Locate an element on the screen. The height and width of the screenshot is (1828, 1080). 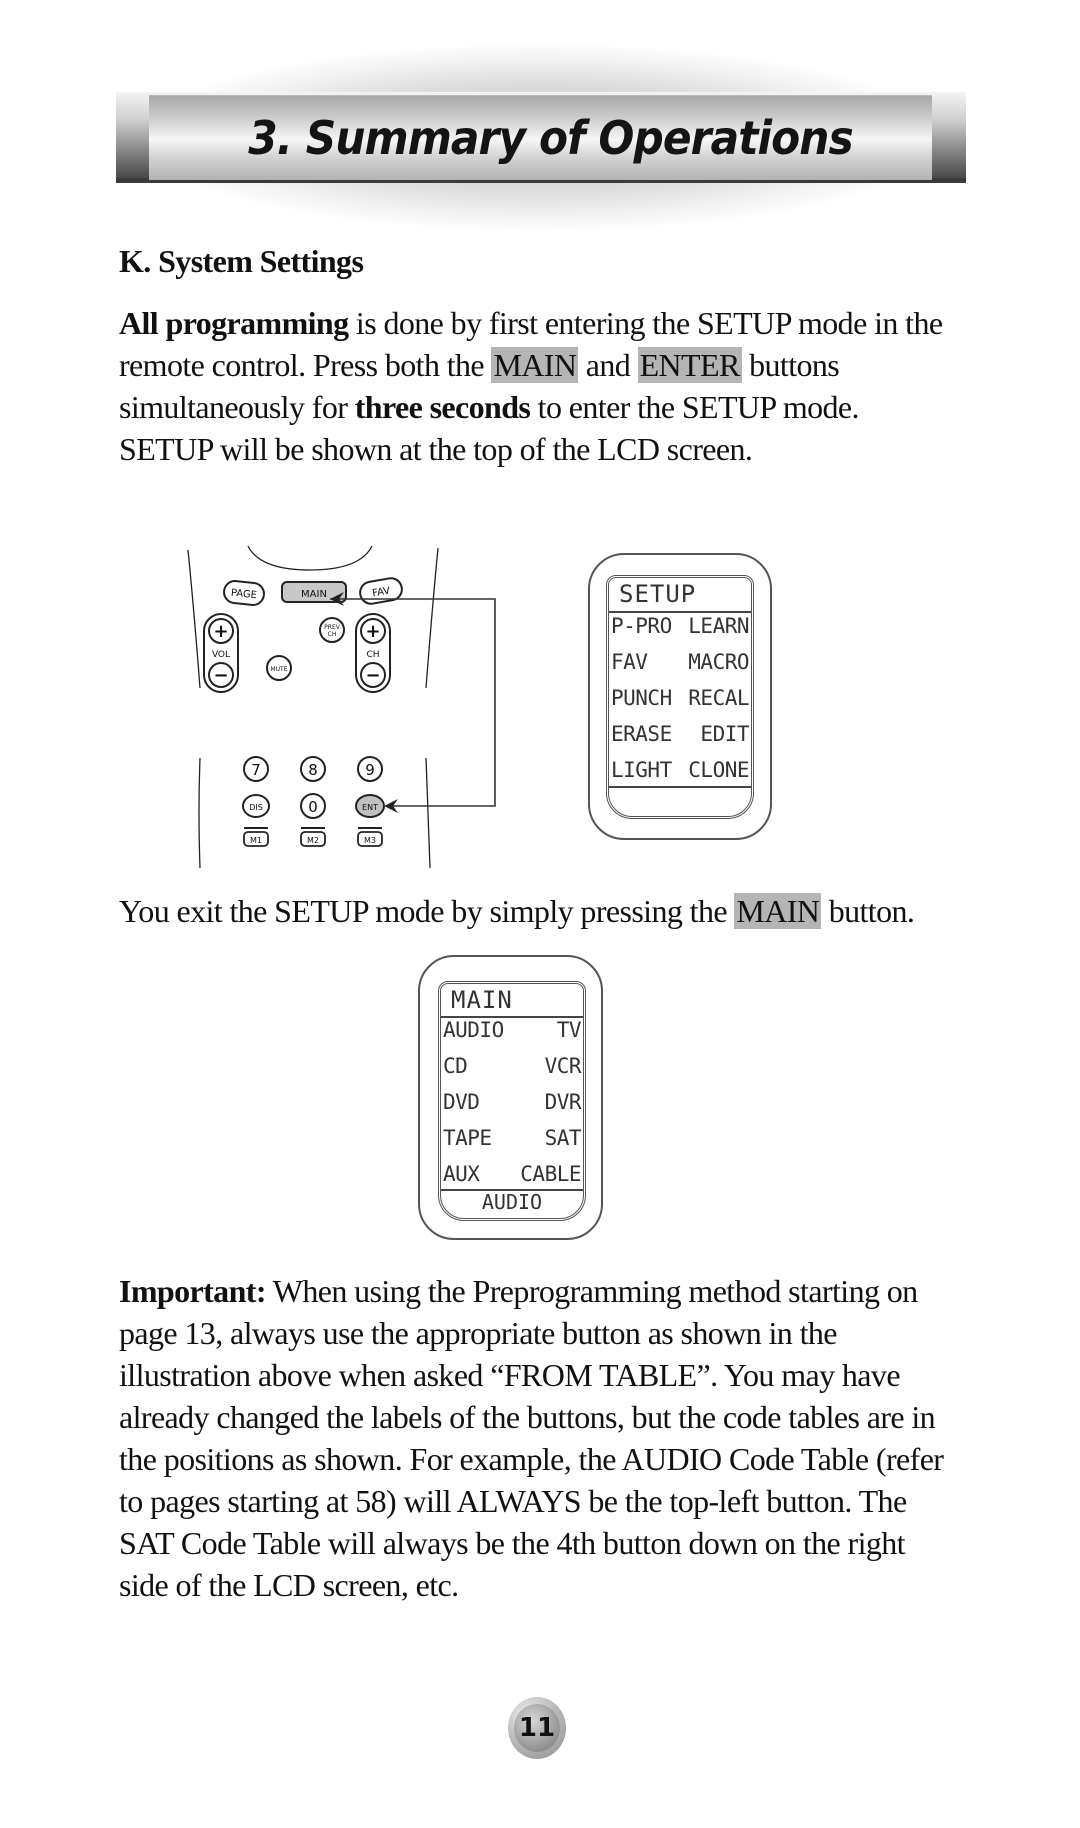
lcd-key-left: LIGHT is located at coordinates (641, 770).